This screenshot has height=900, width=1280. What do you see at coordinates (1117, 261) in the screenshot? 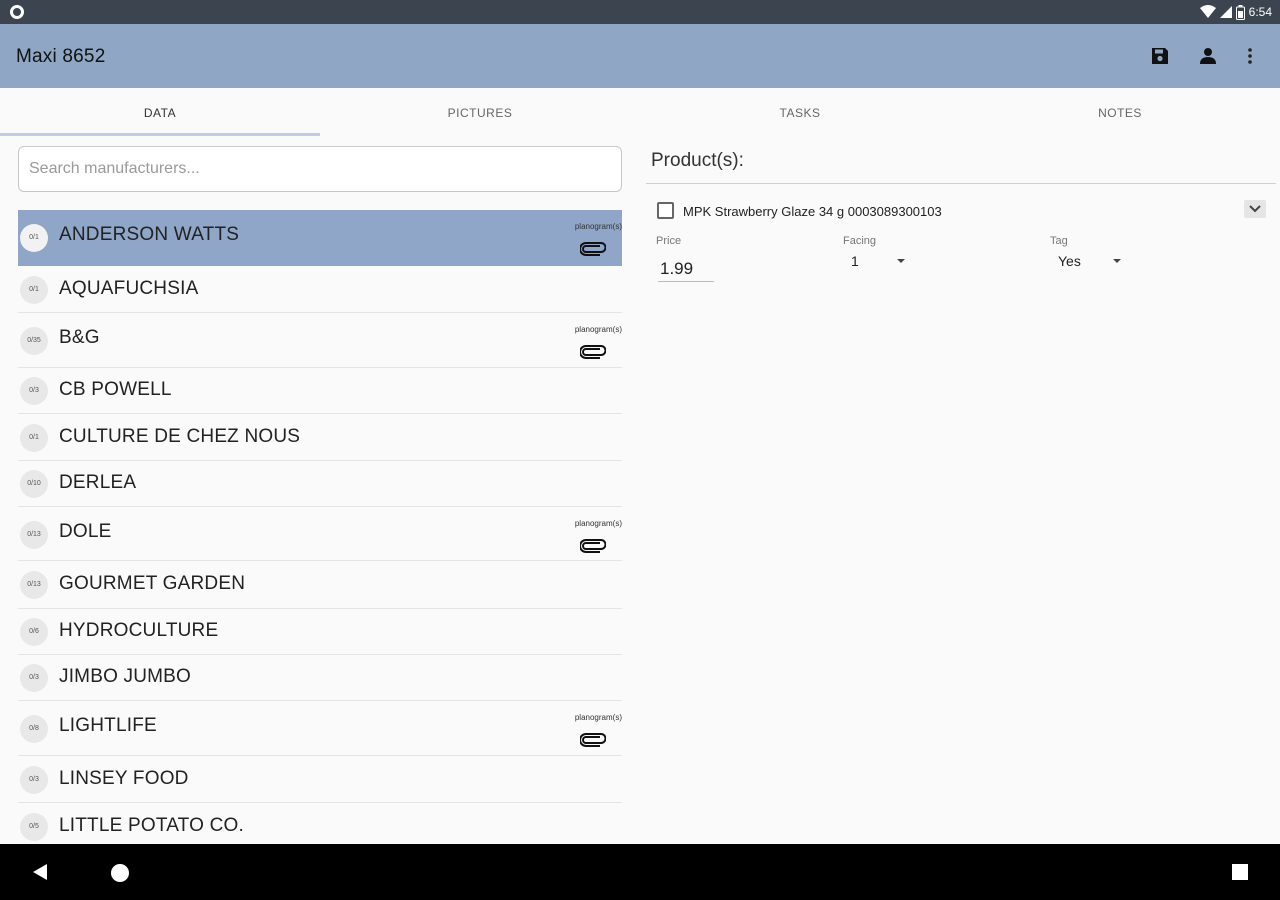
I see `tag-dropdown-arrow-icon` at bounding box center [1117, 261].